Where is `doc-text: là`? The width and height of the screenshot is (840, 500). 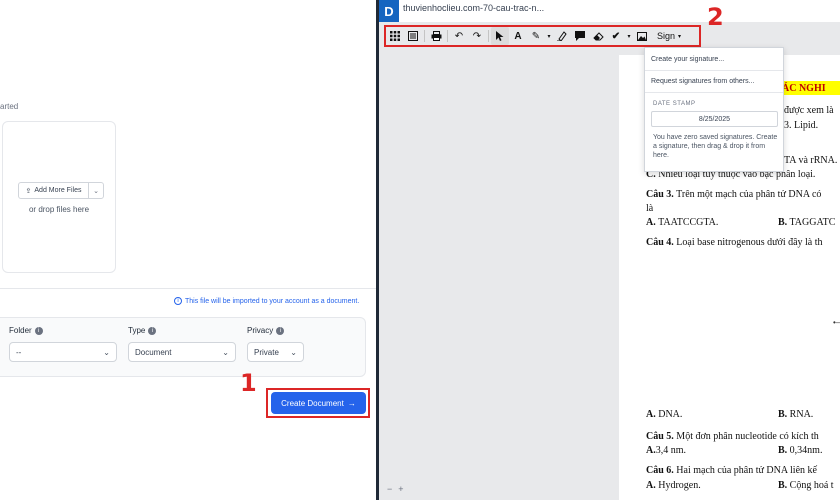
doc-text: là is located at coordinates (650, 208).